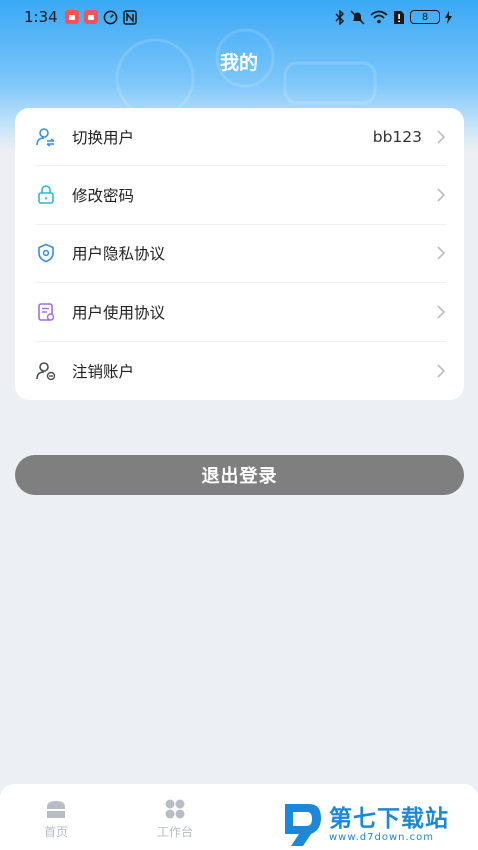 Image resolution: width=478 pixels, height=850 pixels. I want to click on current-user-value: bb123, so click(397, 136).